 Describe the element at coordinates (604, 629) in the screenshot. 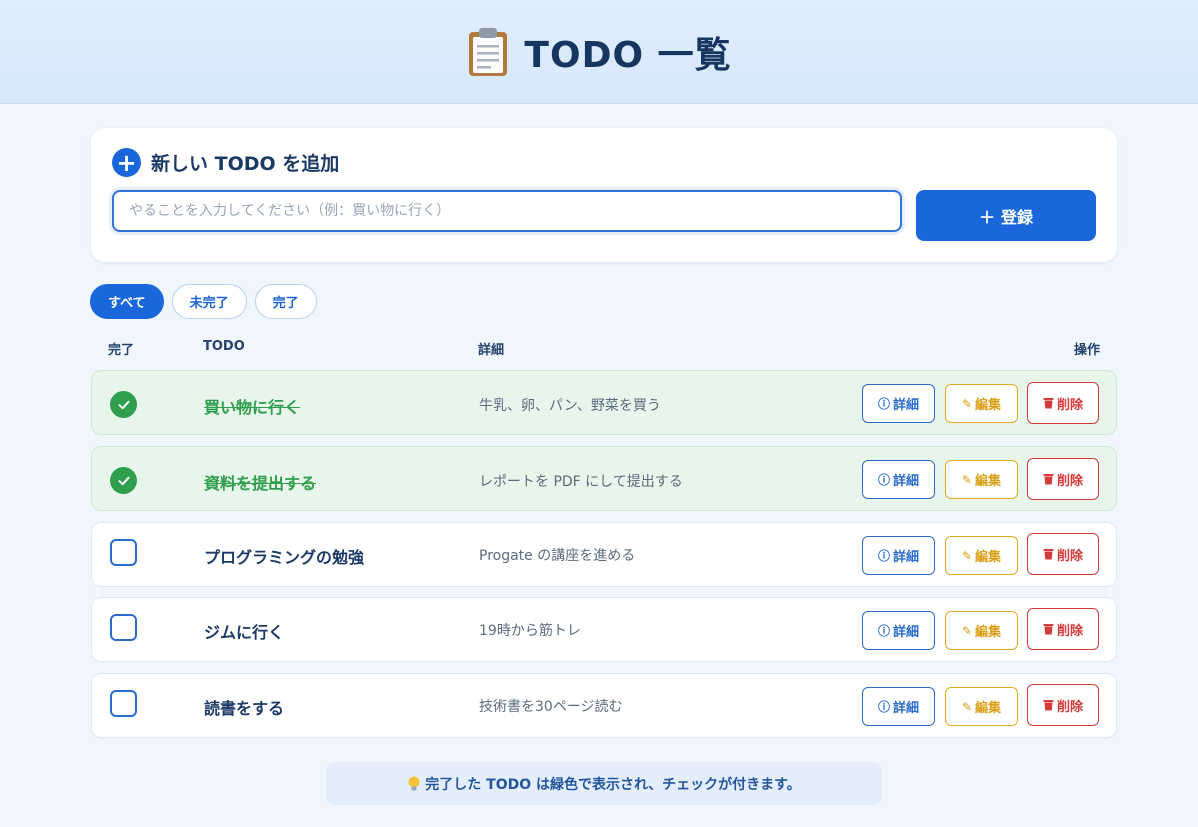

I see `todo-row: ジムに行く 19時から筋トレ ⓘ 詳細 ✎ 編集 削除` at that location.